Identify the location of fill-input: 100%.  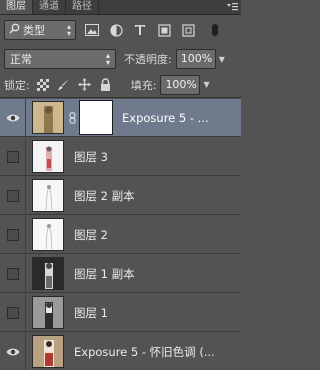
(180, 84).